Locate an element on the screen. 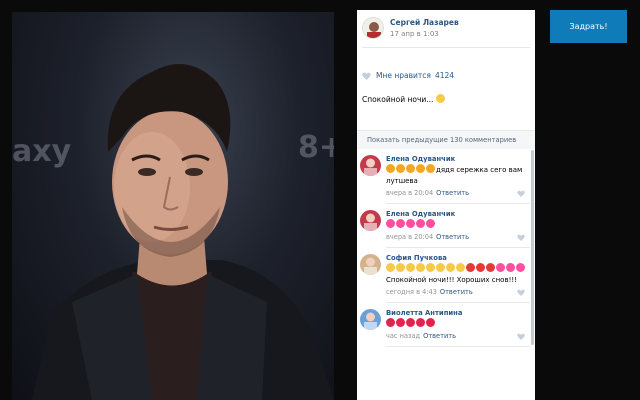 This screenshot has height=400, width=640. comment-body: Елена Одуванчик вчера в 20:04 Ответить is located at coordinates (458, 225).